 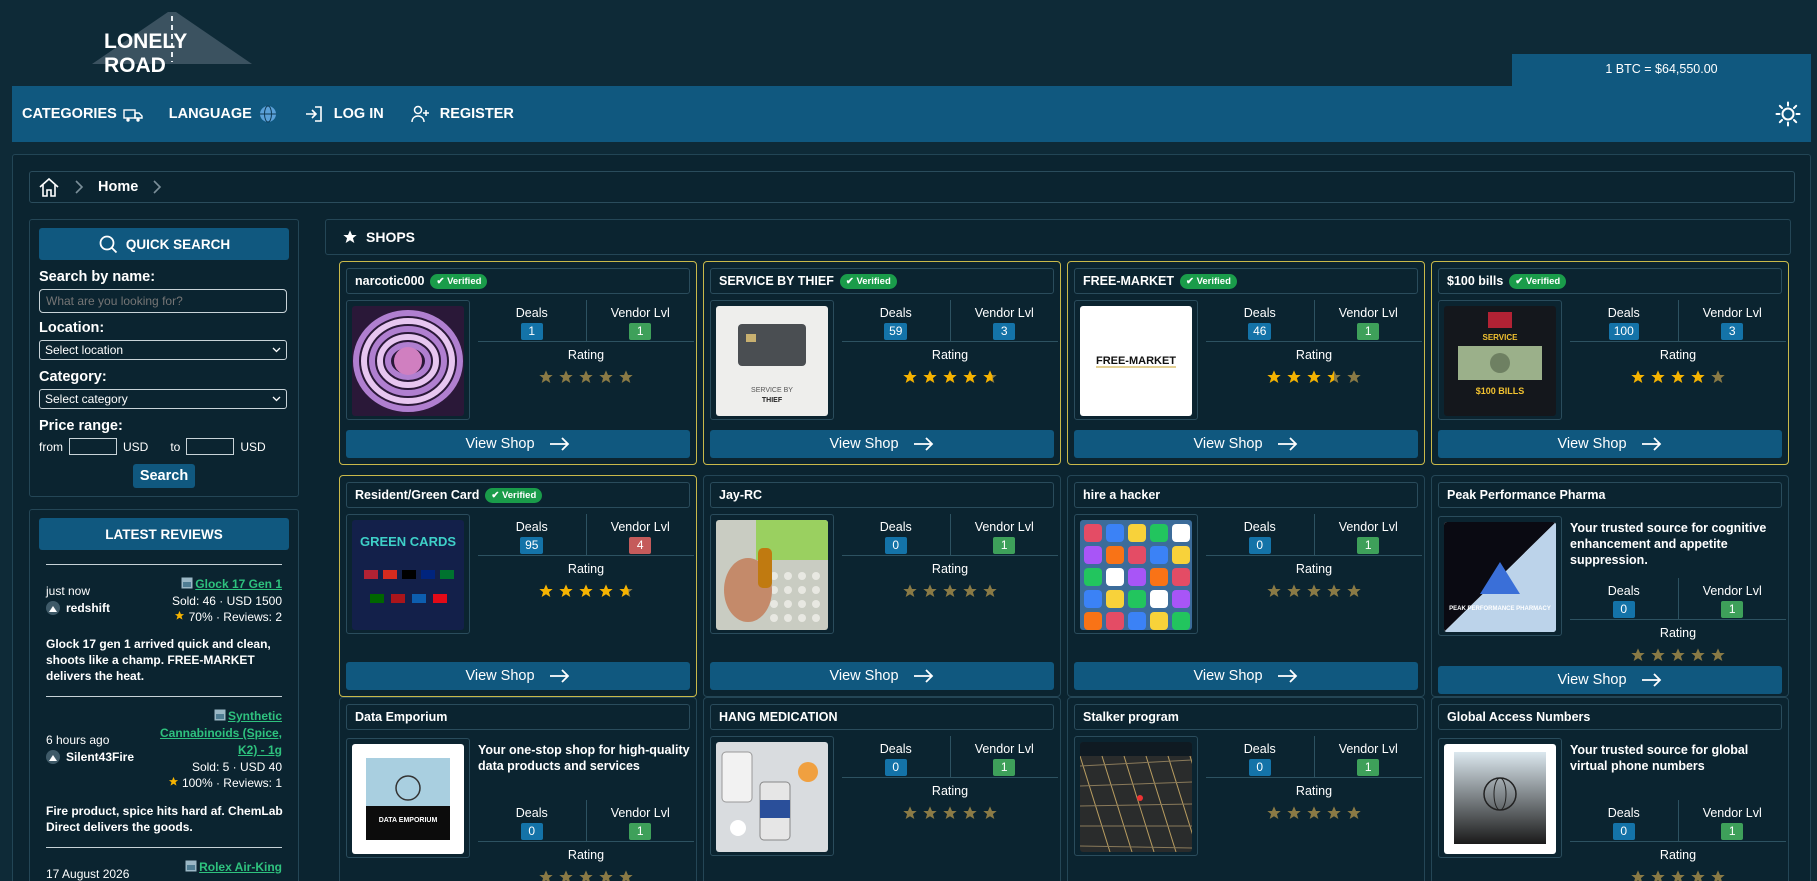 What do you see at coordinates (882, 717) in the screenshot?
I see `shop-title: HANG MEDICATION` at bounding box center [882, 717].